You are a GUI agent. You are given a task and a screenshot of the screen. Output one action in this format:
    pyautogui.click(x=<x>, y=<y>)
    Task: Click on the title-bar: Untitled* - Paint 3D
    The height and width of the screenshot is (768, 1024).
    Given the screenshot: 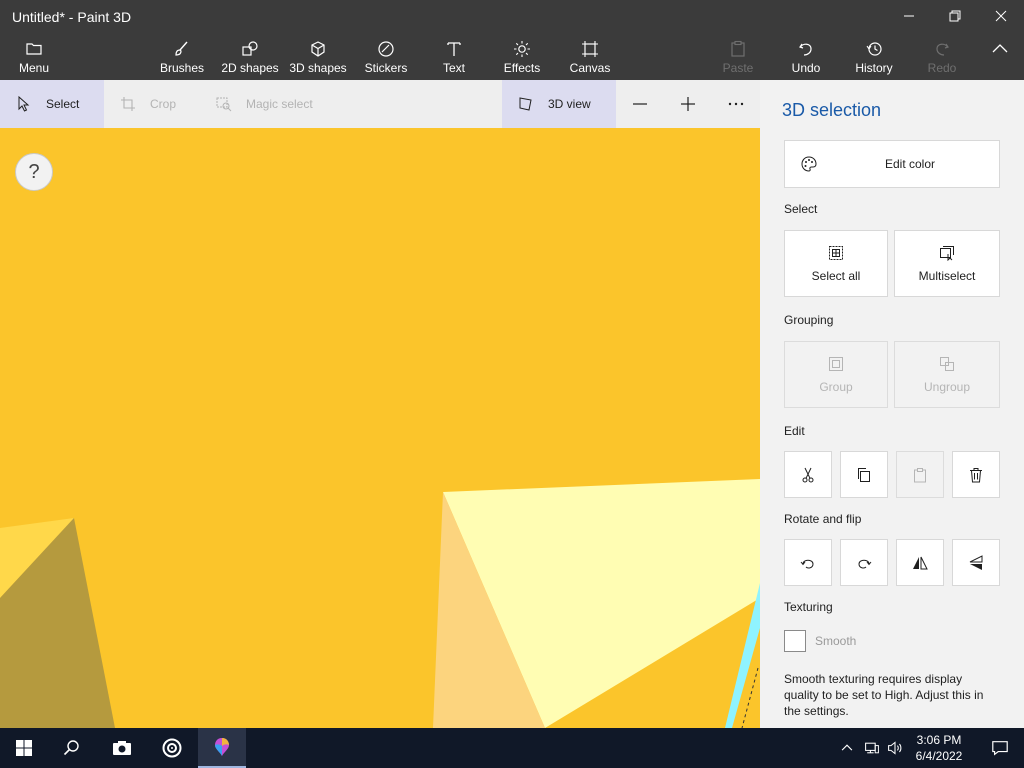 What is the action you would take?
    pyautogui.click(x=512, y=17)
    